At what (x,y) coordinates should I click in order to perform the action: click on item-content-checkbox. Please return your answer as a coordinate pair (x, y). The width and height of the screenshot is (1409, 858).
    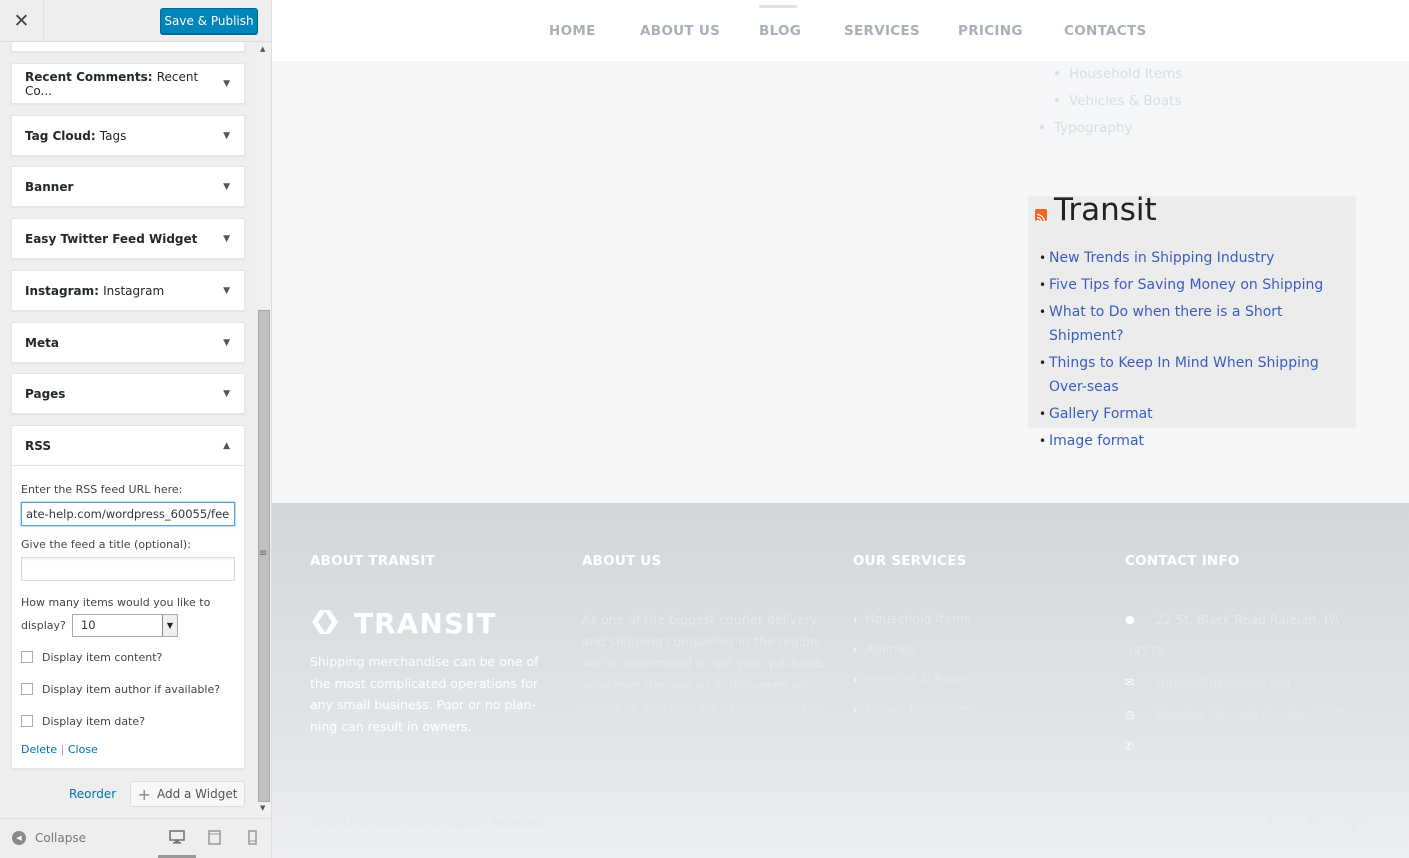
    Looking at the image, I should click on (27, 657).